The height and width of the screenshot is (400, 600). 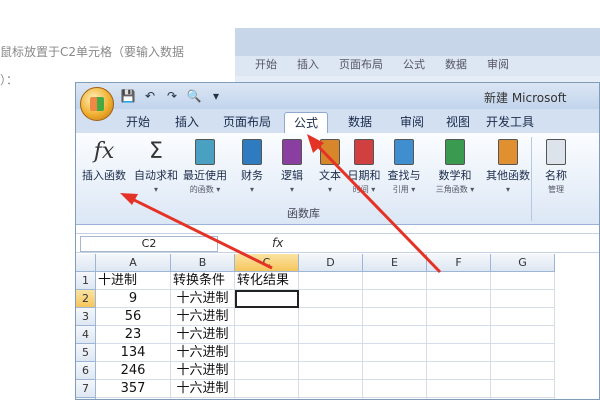 I want to click on recent-functions-button: 最近使用 的函数 ▾, so click(x=205, y=167).